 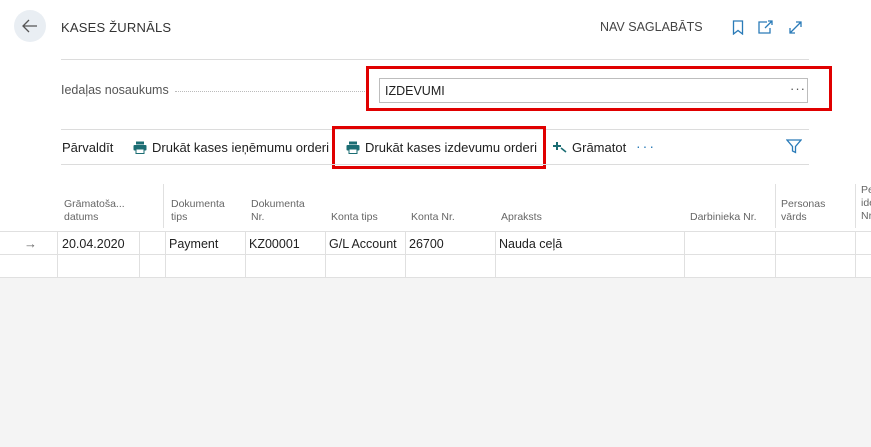 What do you see at coordinates (433, 211) in the screenshot?
I see `column-header-account-no: Konta Nr.` at bounding box center [433, 211].